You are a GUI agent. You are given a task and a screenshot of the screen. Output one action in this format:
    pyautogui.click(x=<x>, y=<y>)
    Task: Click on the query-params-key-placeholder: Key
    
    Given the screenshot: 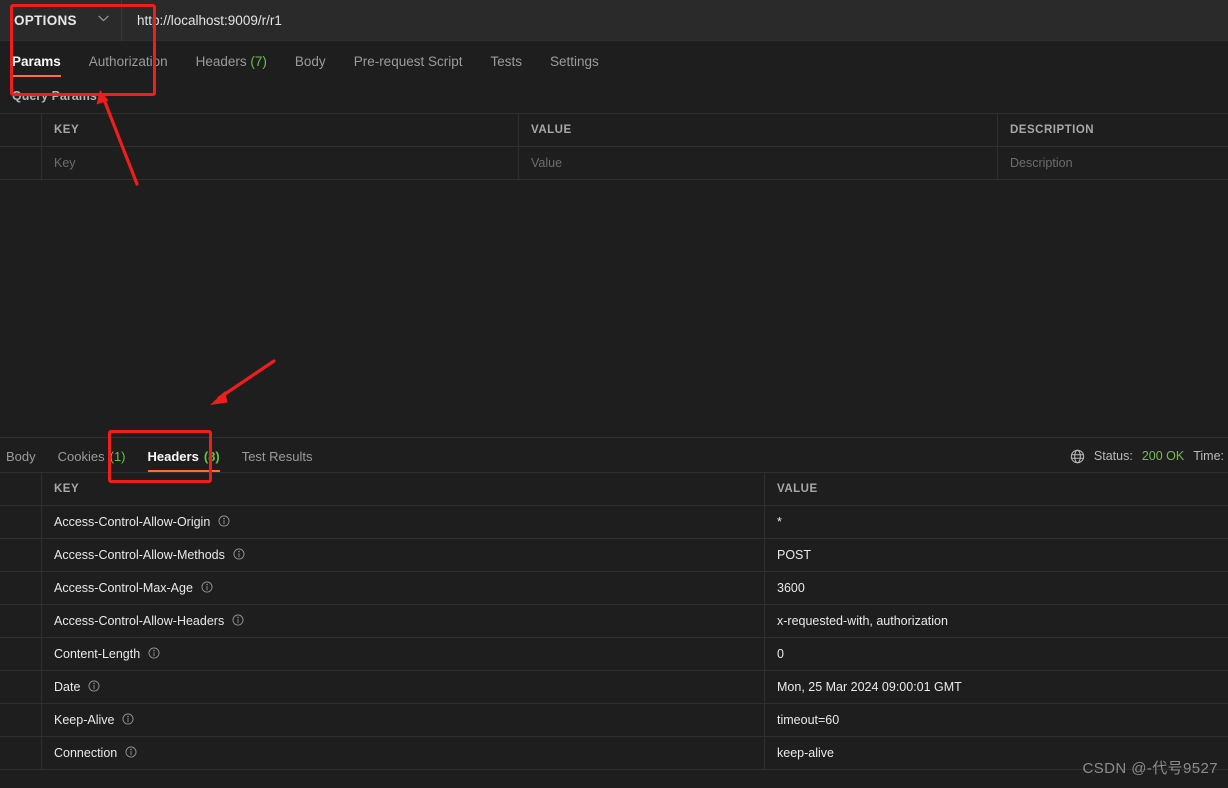 What is the action you would take?
    pyautogui.click(x=65, y=163)
    